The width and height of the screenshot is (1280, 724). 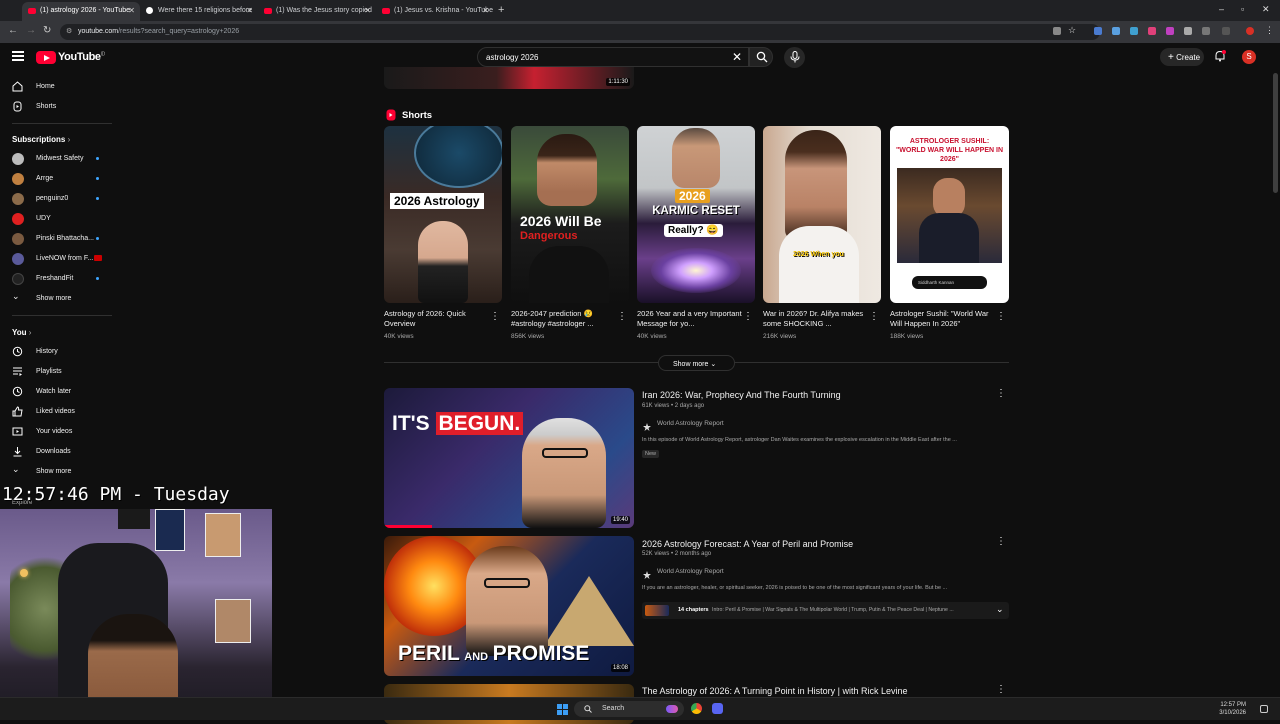 I want to click on browser-tab-active: (1) astrology 2026 - YouTube ✕, so click(x=81, y=11).